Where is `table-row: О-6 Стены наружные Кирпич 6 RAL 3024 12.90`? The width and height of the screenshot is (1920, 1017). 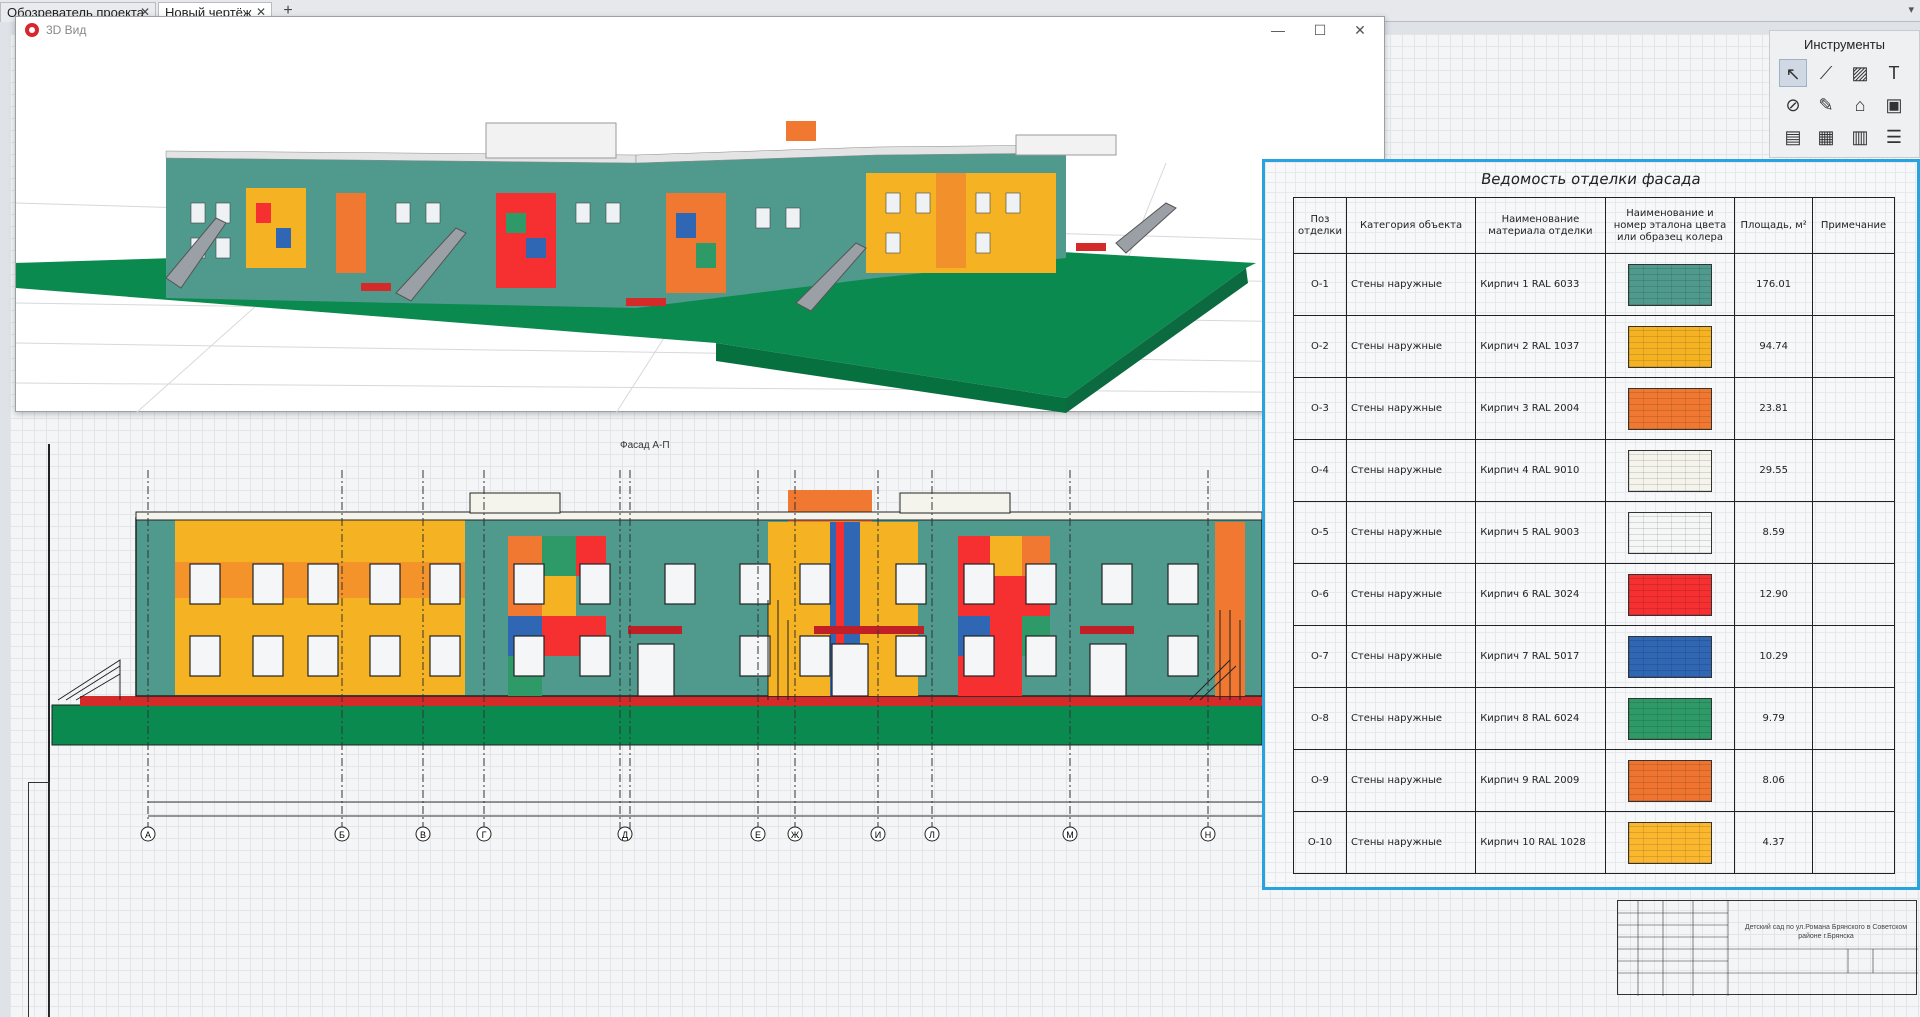 table-row: О-6 Стены наружные Кирпич 6 RAL 3024 12.90 is located at coordinates (1594, 594).